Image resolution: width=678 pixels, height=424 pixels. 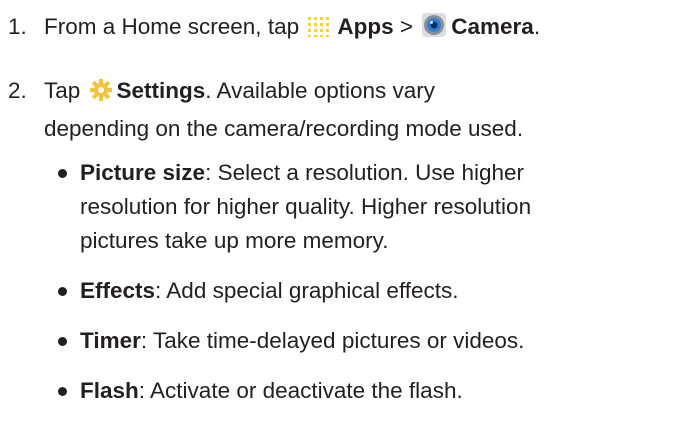 I want to click on bullet-text: Flash: Activate or deactivate the flash., so click(x=271, y=391).